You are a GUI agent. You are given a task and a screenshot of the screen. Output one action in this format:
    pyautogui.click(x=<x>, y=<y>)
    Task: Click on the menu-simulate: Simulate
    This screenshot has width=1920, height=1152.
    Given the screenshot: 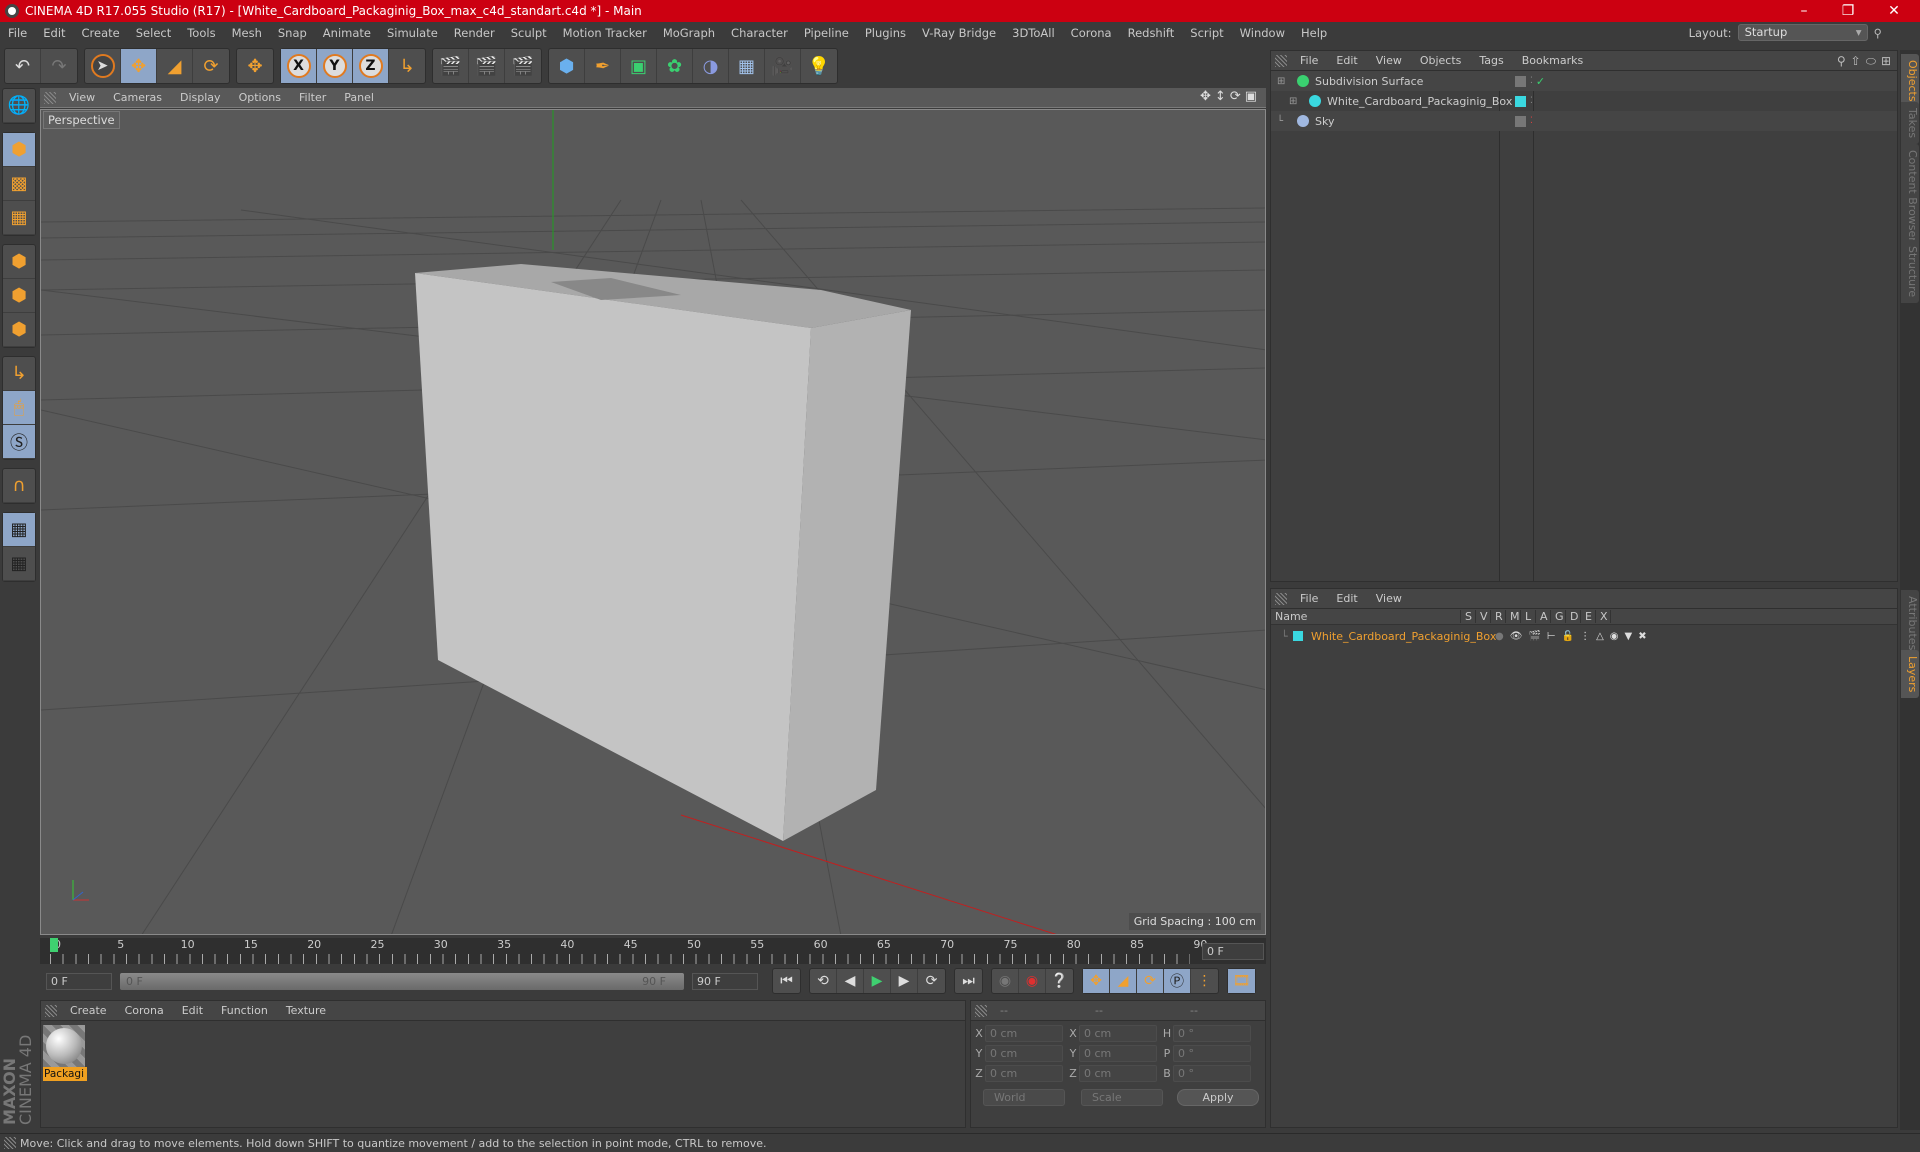 What is the action you would take?
    pyautogui.click(x=412, y=33)
    